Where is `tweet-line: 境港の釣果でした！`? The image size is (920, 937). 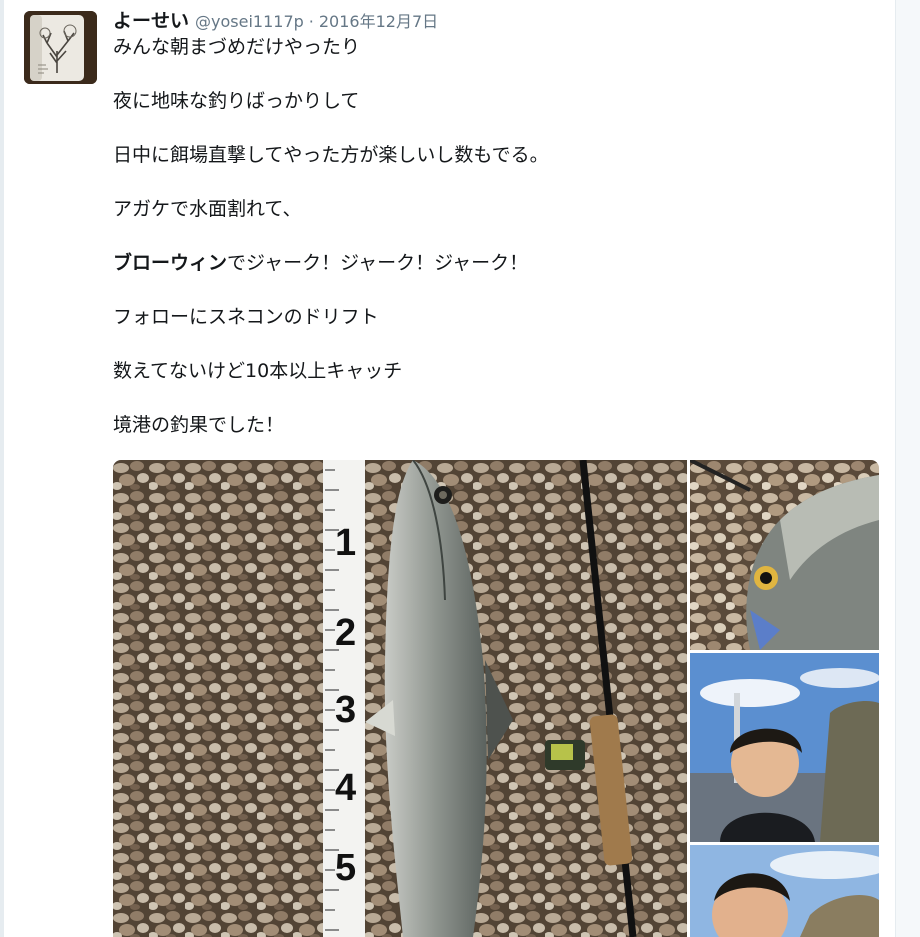
tweet-line: 境港の釣果でした！ is located at coordinates (199, 425).